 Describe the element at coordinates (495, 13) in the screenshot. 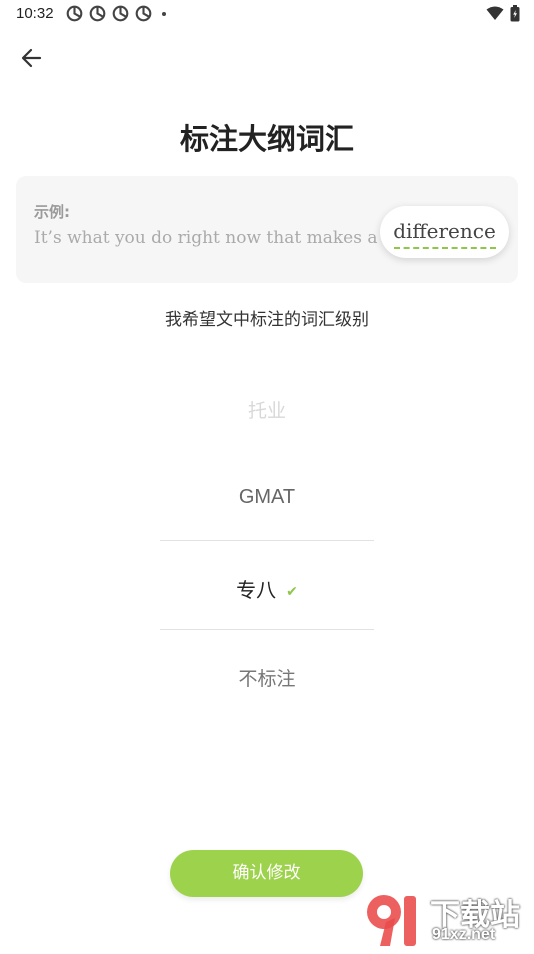

I see `wifi-icon` at that location.